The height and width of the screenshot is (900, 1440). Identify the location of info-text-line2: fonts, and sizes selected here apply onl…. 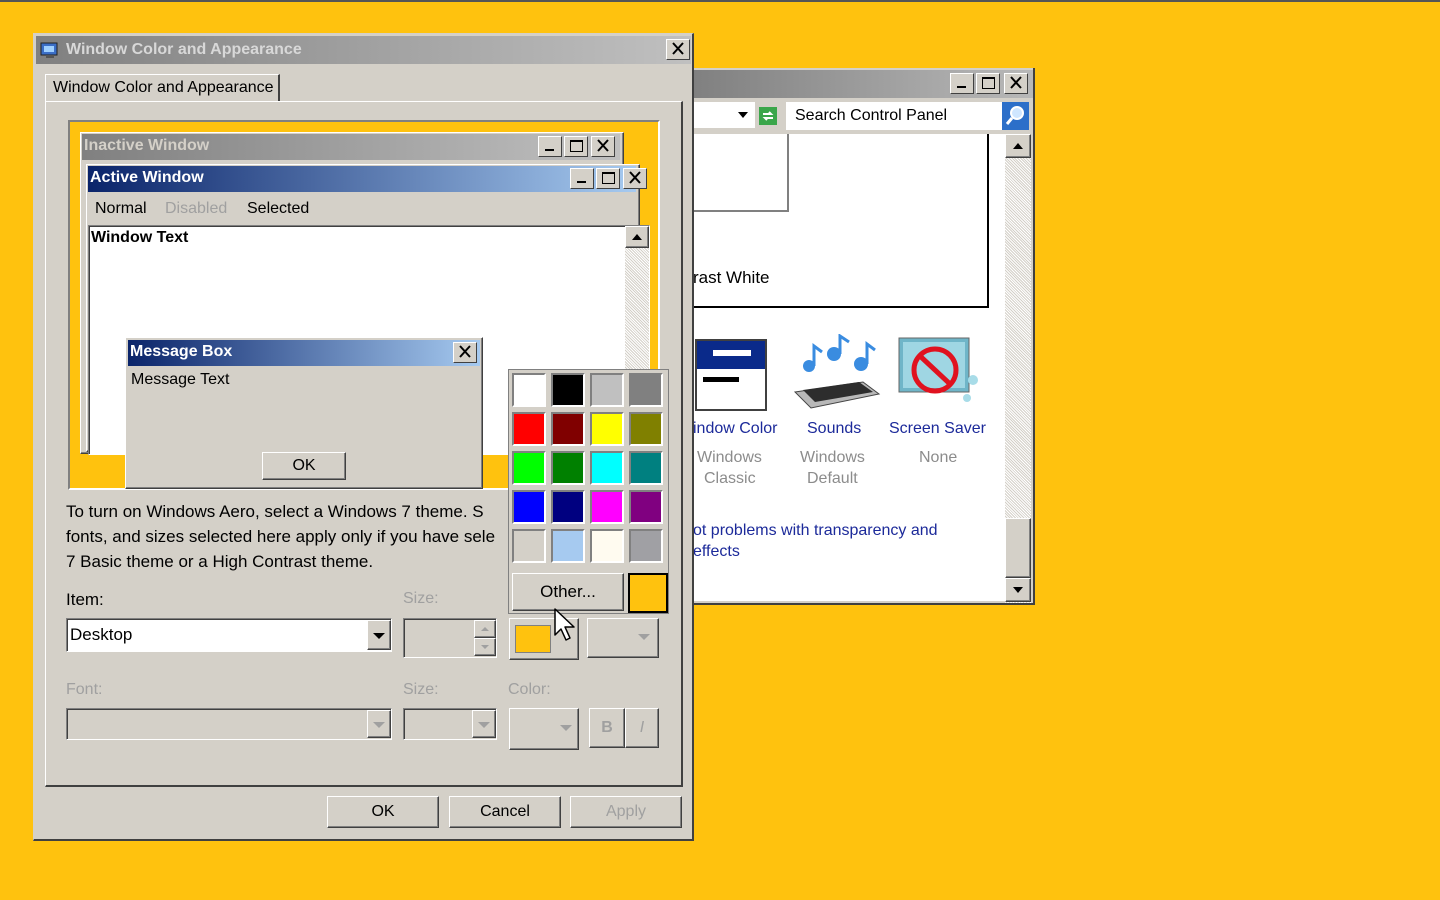
(281, 536).